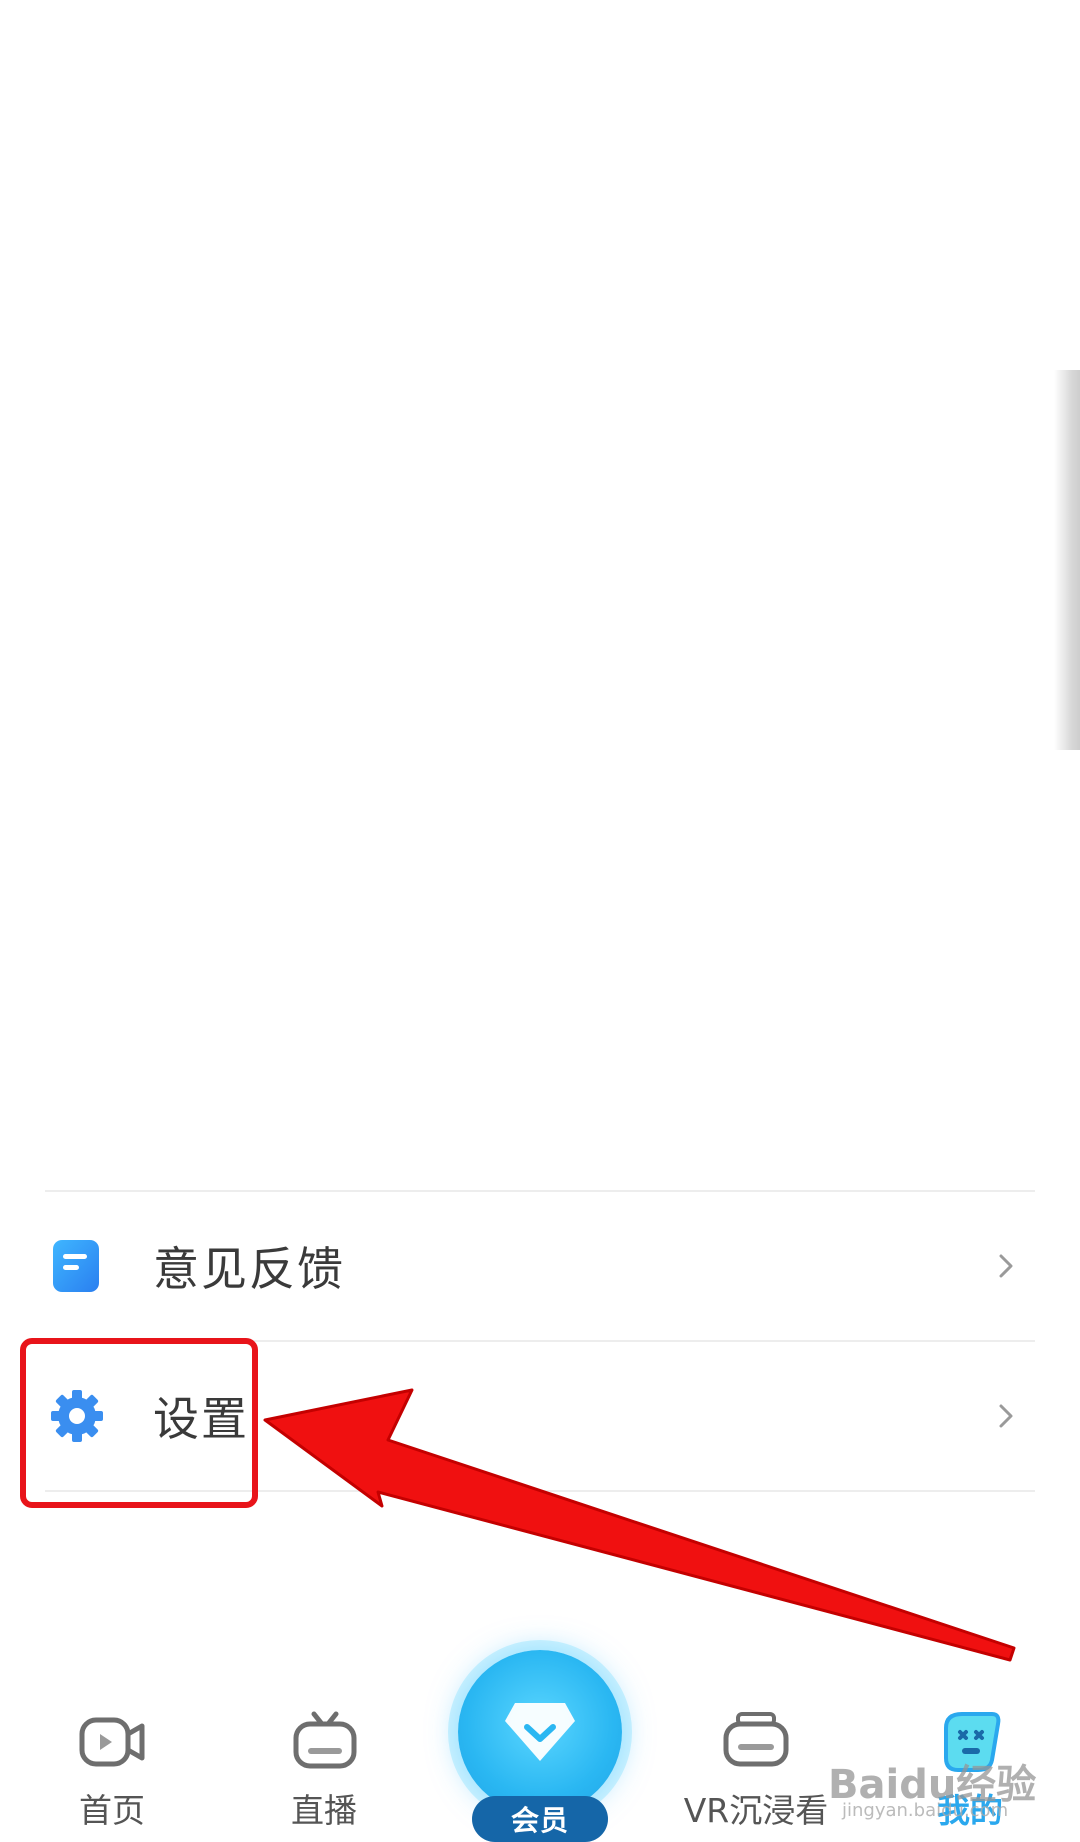 The image size is (1080, 1842). Describe the element at coordinates (324, 1775) in the screenshot. I see `nav-tab-live: 直播` at that location.